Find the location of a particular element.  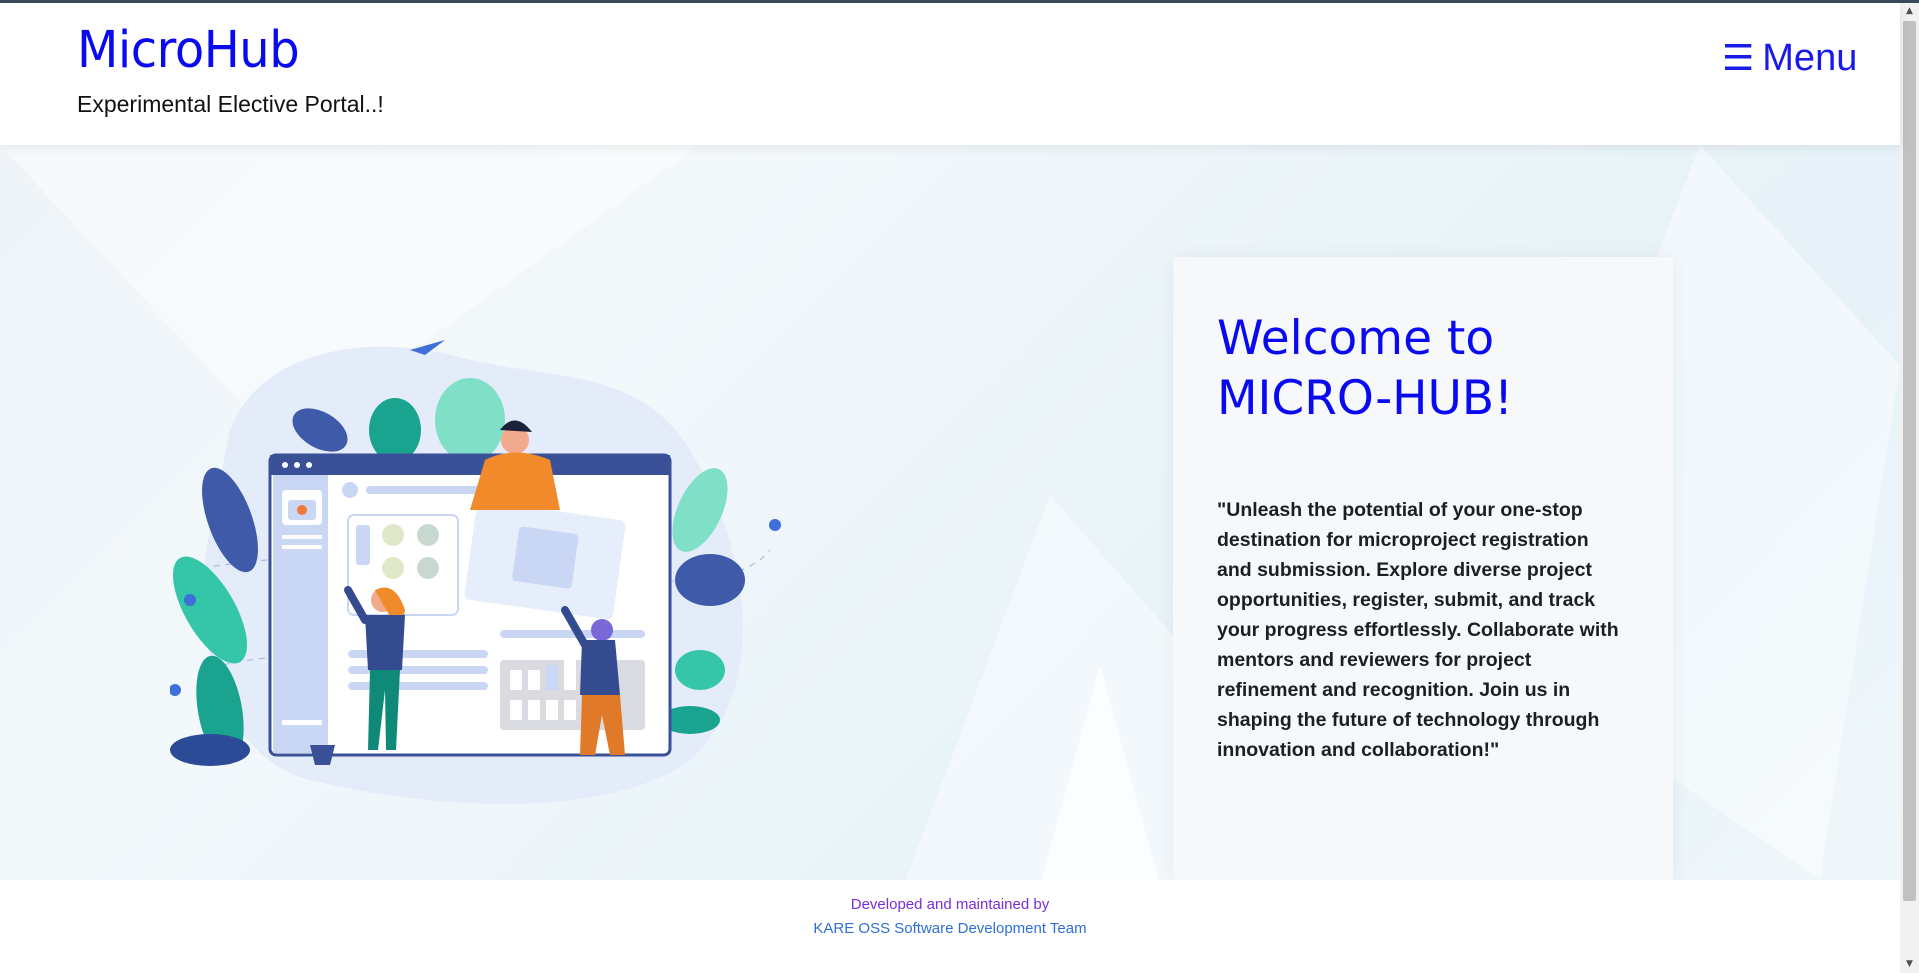

vertical-scrollbar: ▲ ▼ is located at coordinates (1909, 488).